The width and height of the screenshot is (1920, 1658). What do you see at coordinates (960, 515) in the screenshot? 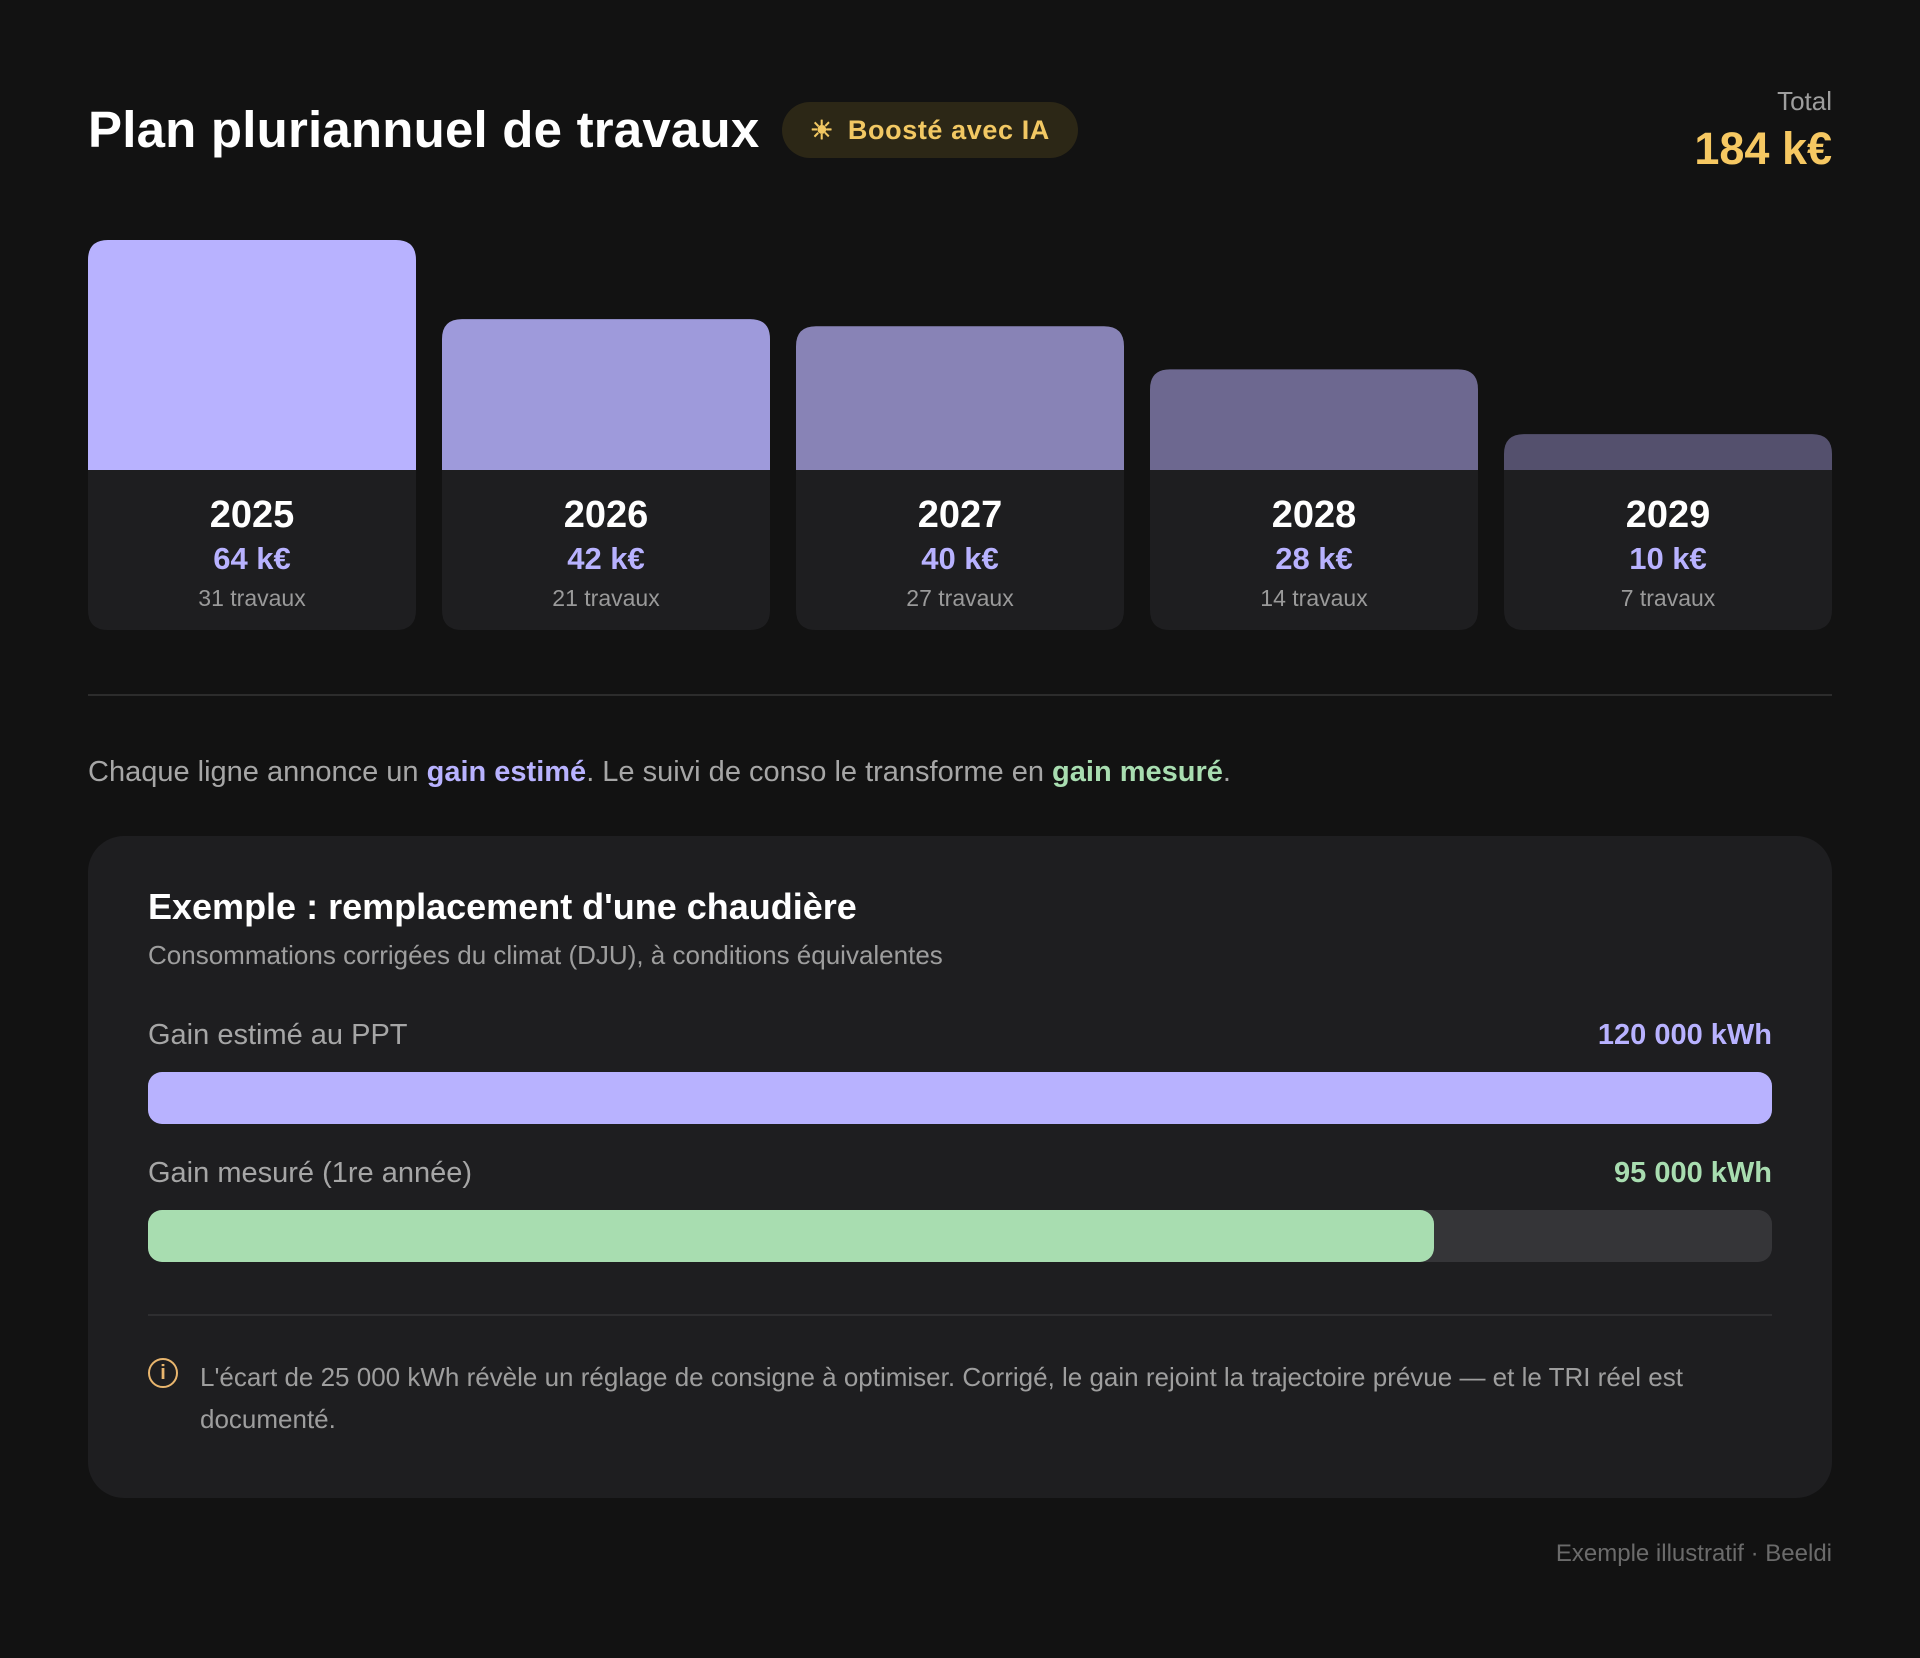
I see `bar-year-label: 2027` at bounding box center [960, 515].